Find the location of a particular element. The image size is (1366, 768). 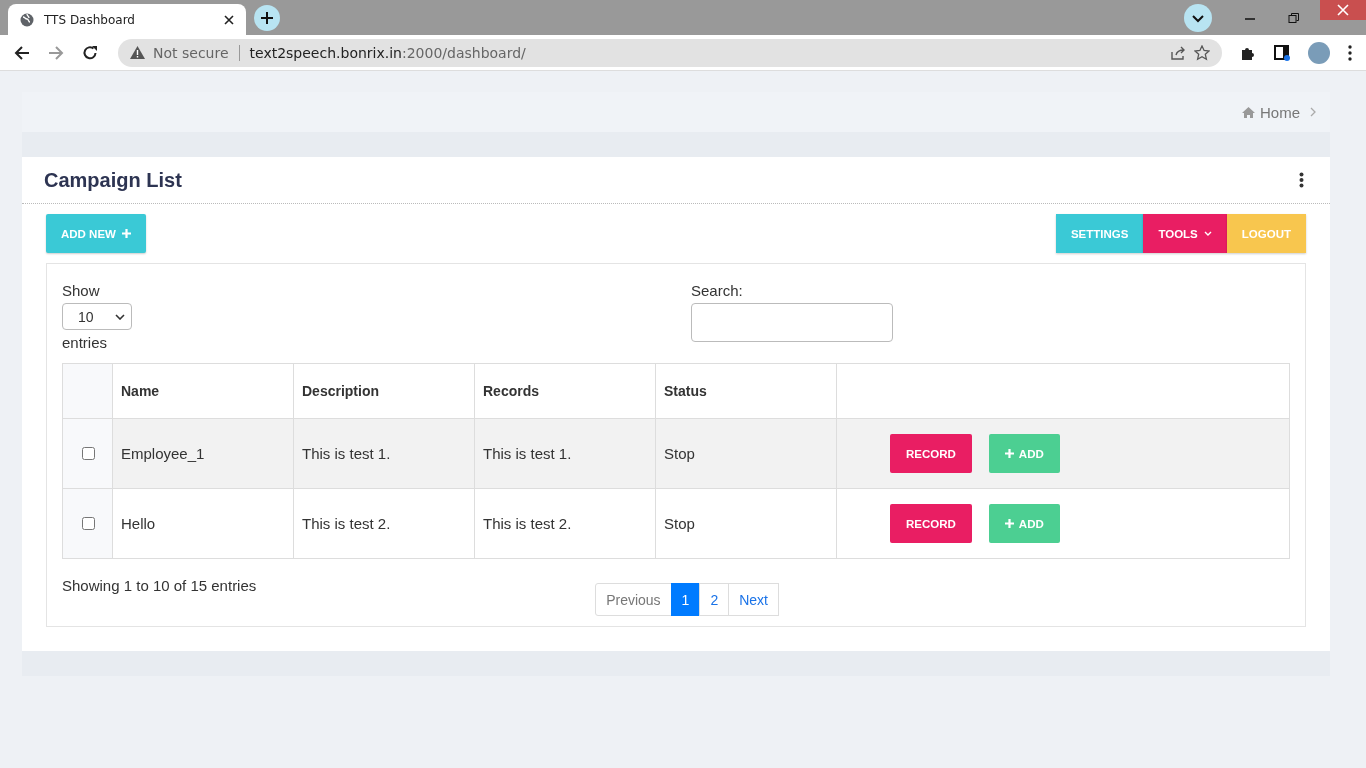

globe-icon is located at coordinates (27, 19).